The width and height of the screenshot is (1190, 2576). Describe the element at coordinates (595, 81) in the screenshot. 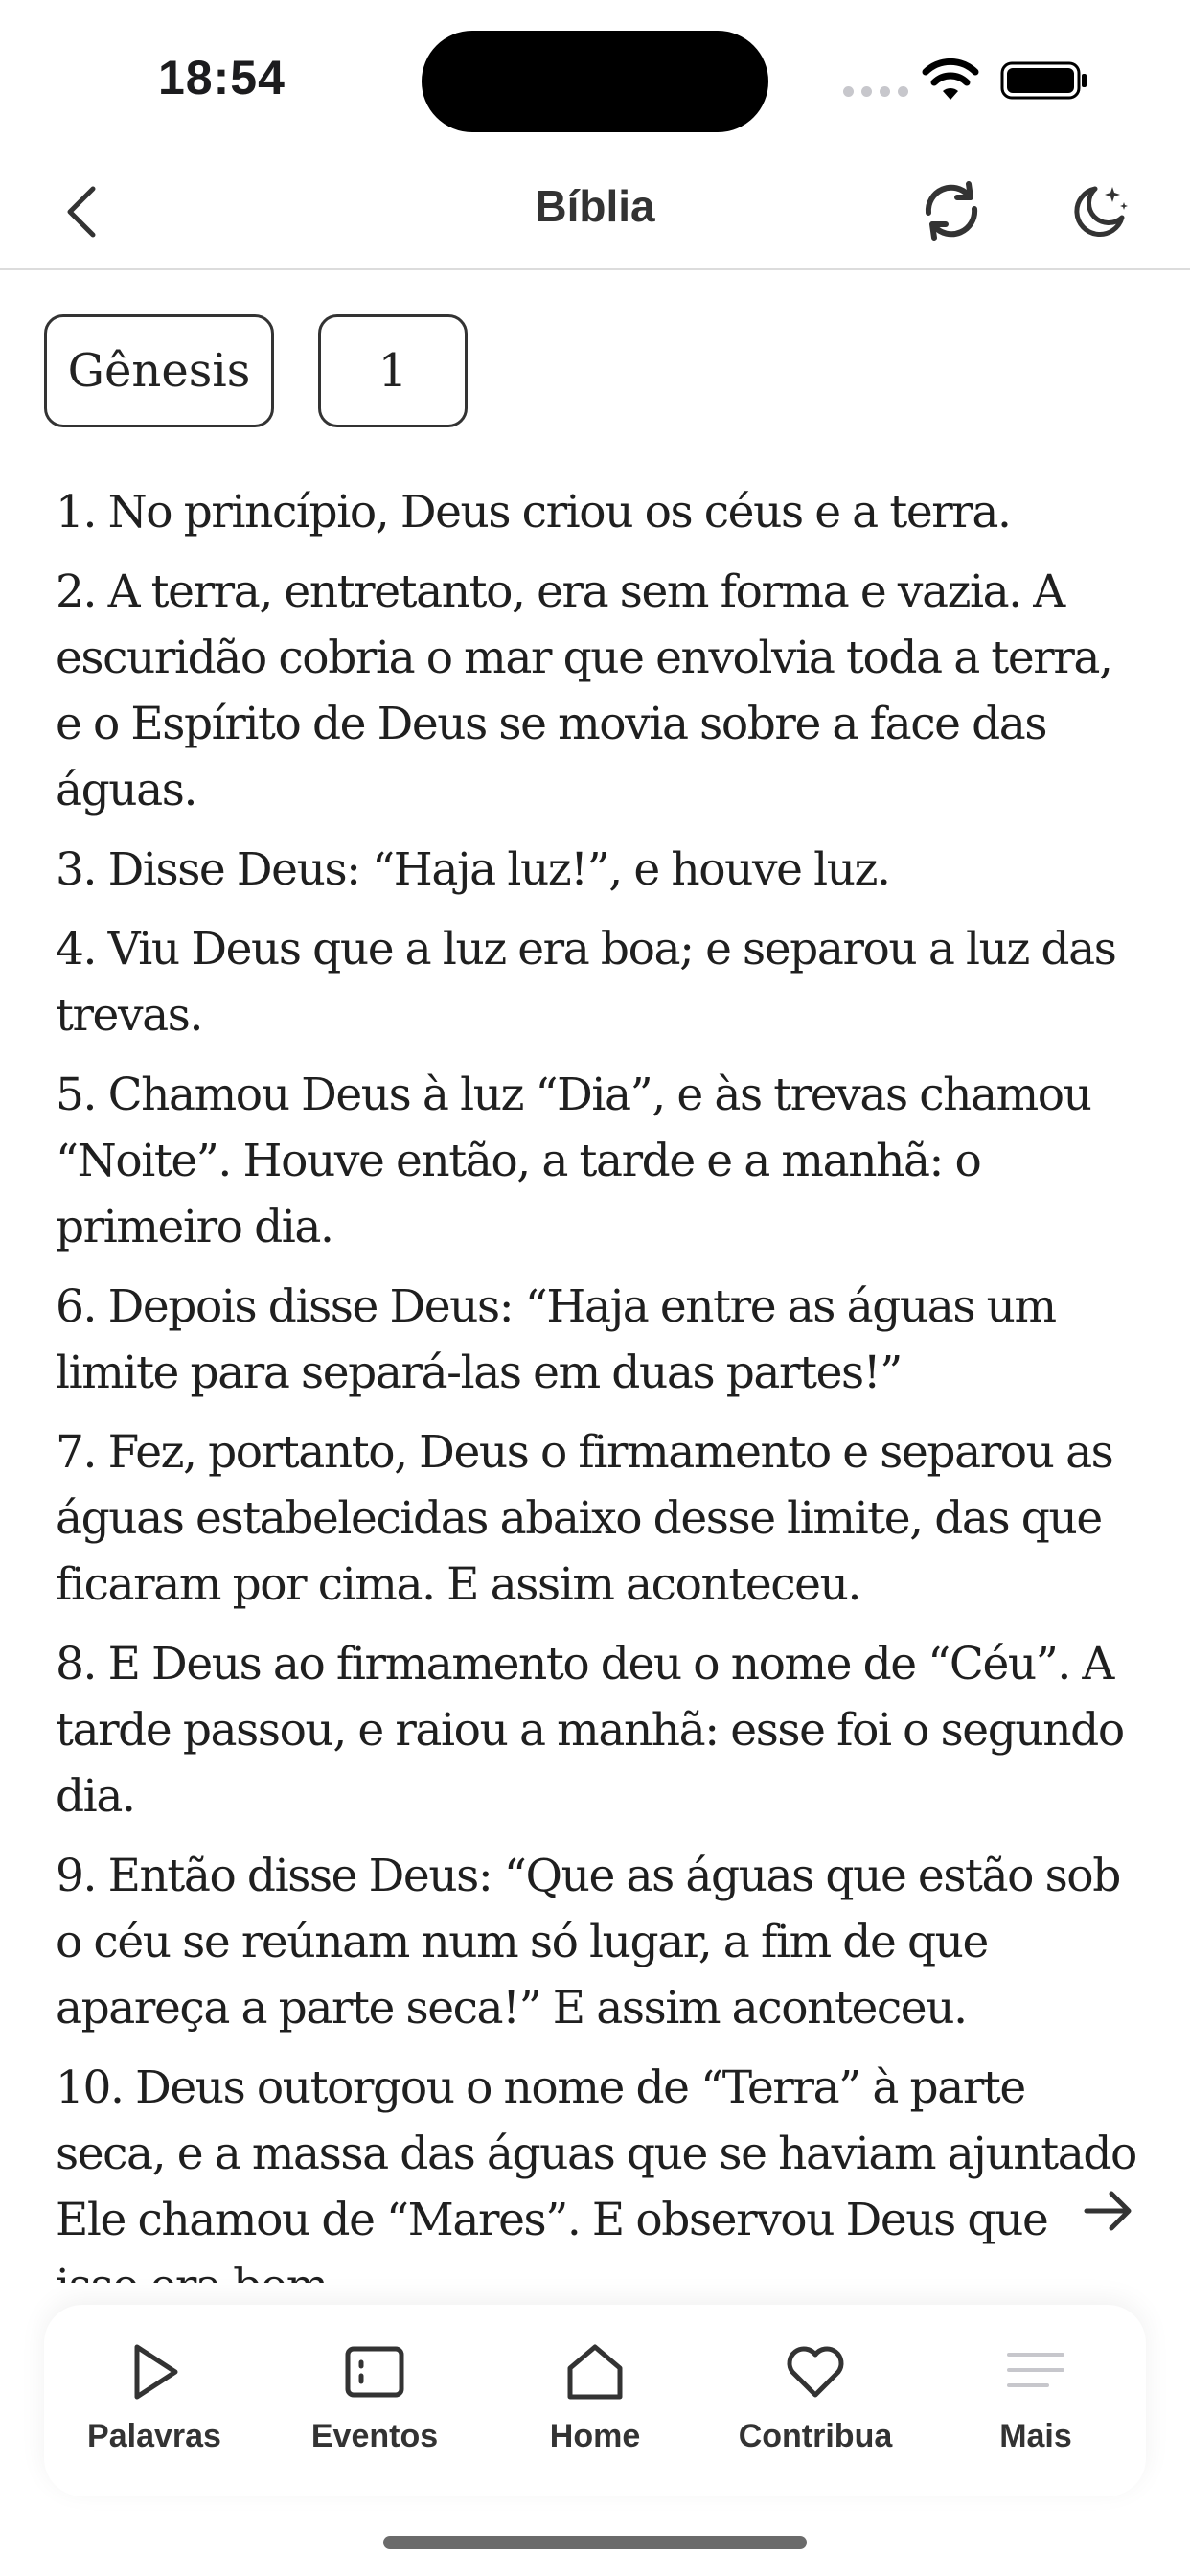

I see `dynamic-island` at that location.